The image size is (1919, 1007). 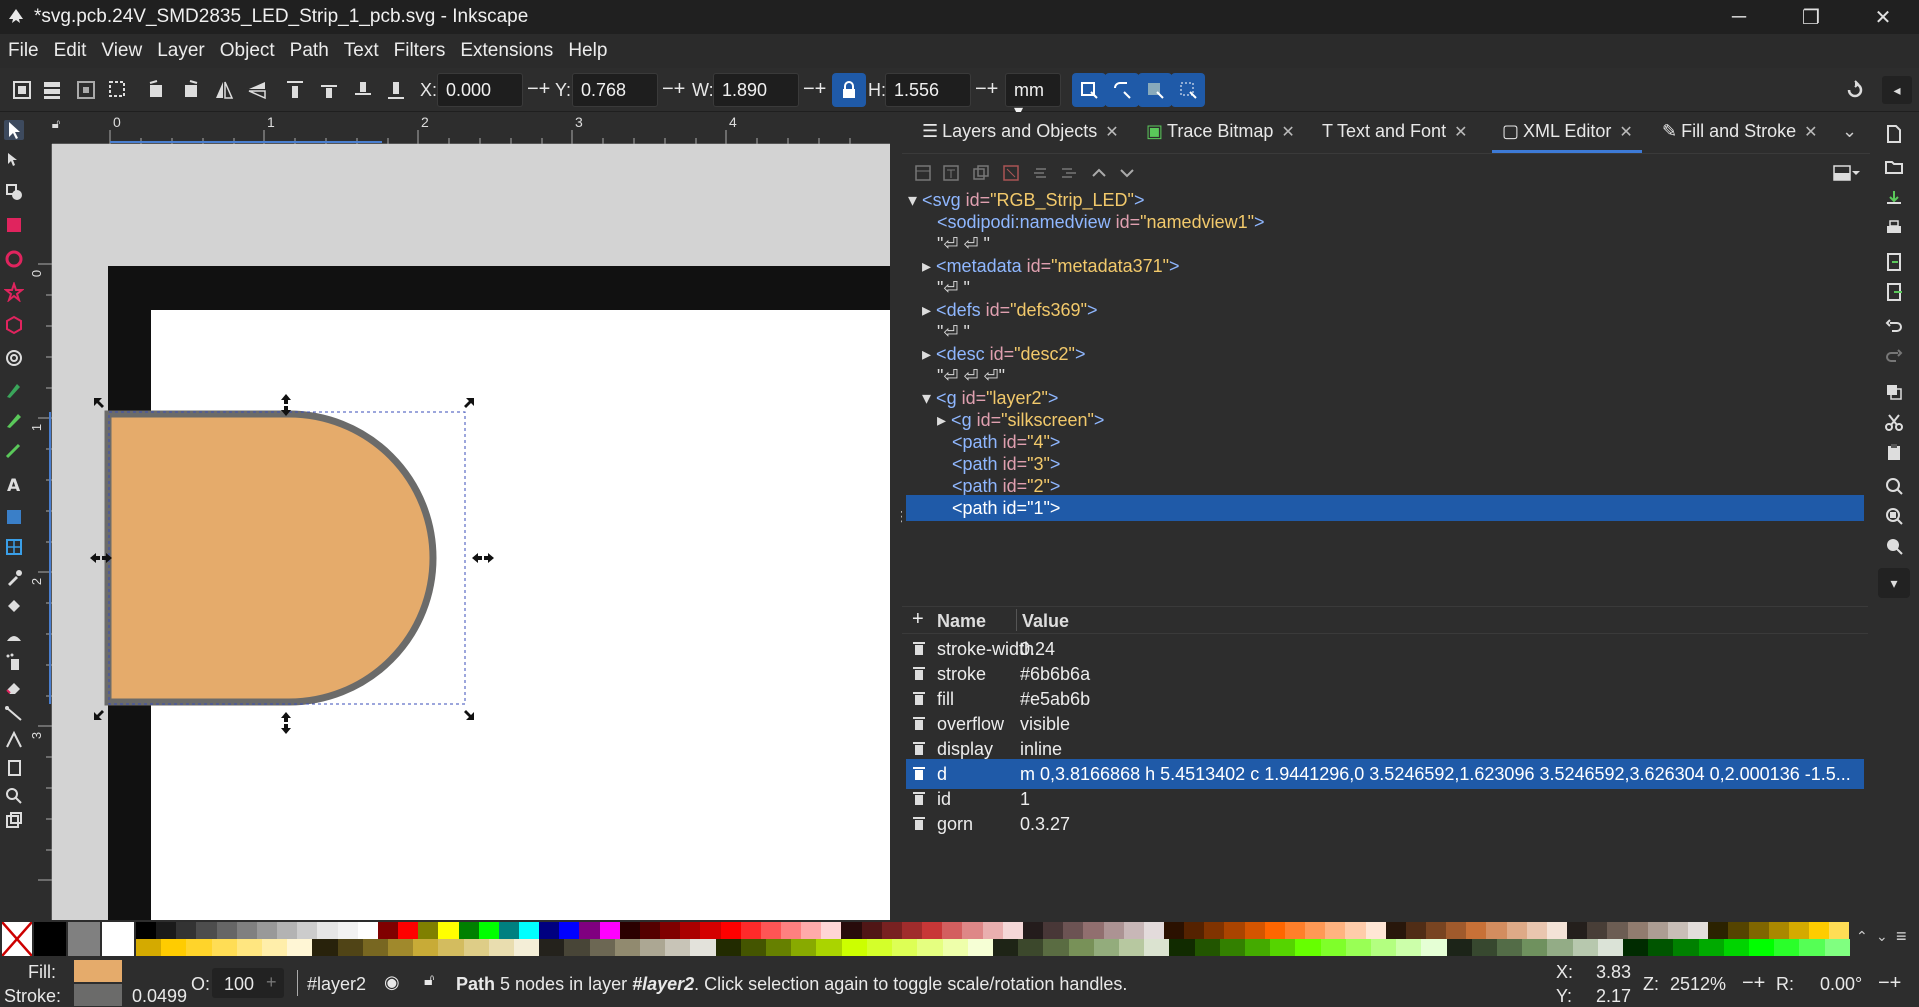 I want to click on mesh-tool-icon, so click(x=14, y=547).